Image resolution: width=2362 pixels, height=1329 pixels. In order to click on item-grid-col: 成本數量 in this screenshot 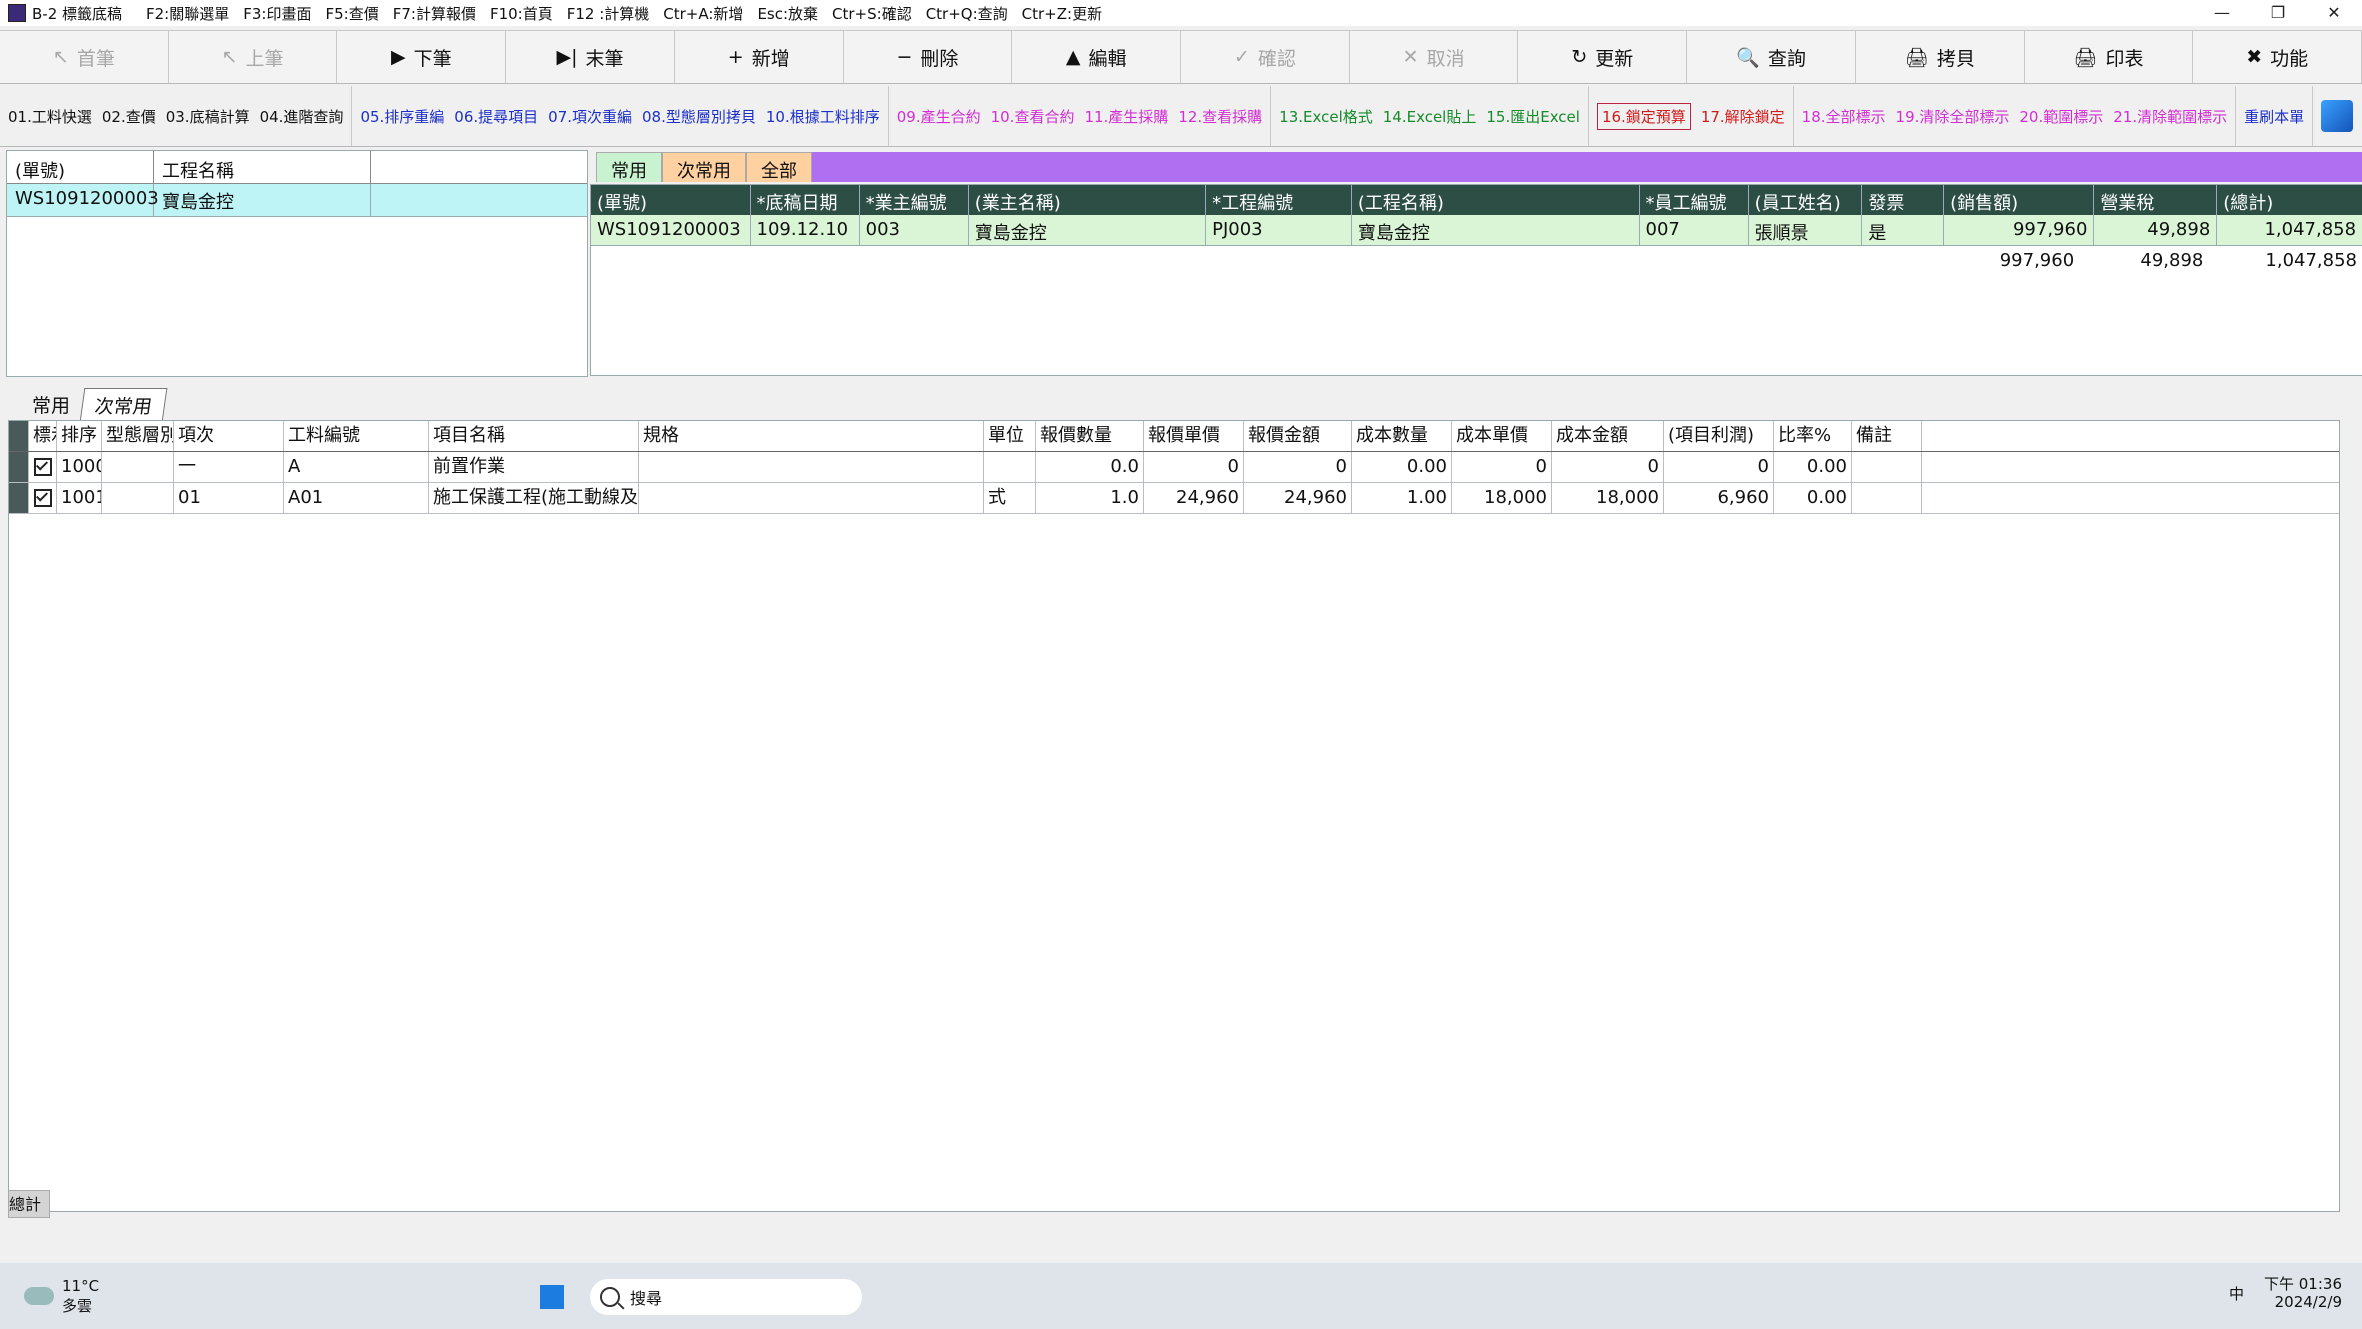, I will do `click(1402, 436)`.